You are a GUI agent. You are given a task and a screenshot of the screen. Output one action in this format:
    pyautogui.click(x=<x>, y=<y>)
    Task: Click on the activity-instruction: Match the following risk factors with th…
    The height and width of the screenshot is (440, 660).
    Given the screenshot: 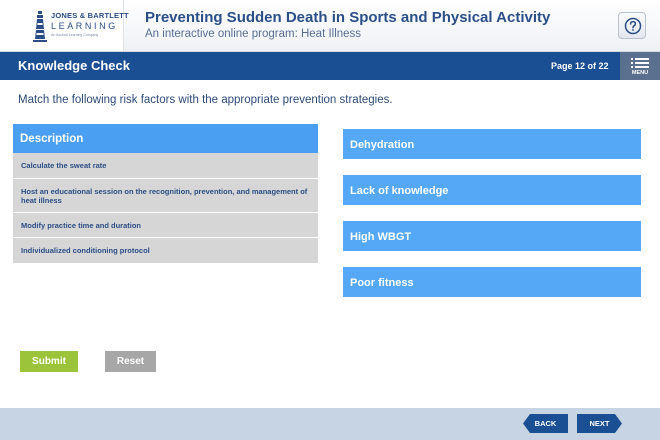 What is the action you would take?
    pyautogui.click(x=205, y=100)
    